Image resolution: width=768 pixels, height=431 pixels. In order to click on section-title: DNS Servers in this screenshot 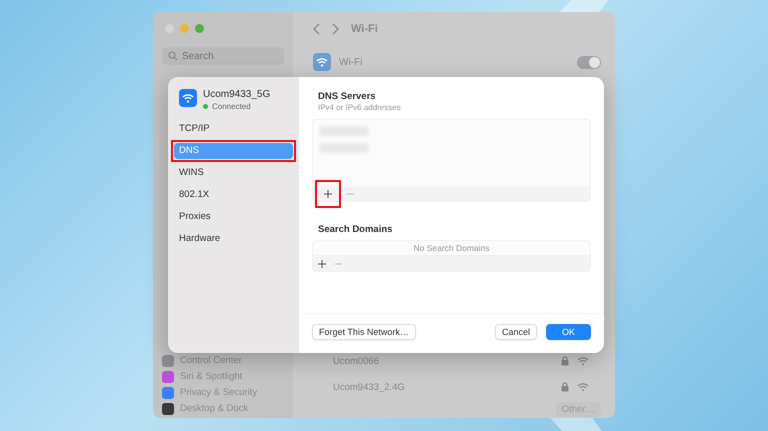, I will do `click(347, 96)`.